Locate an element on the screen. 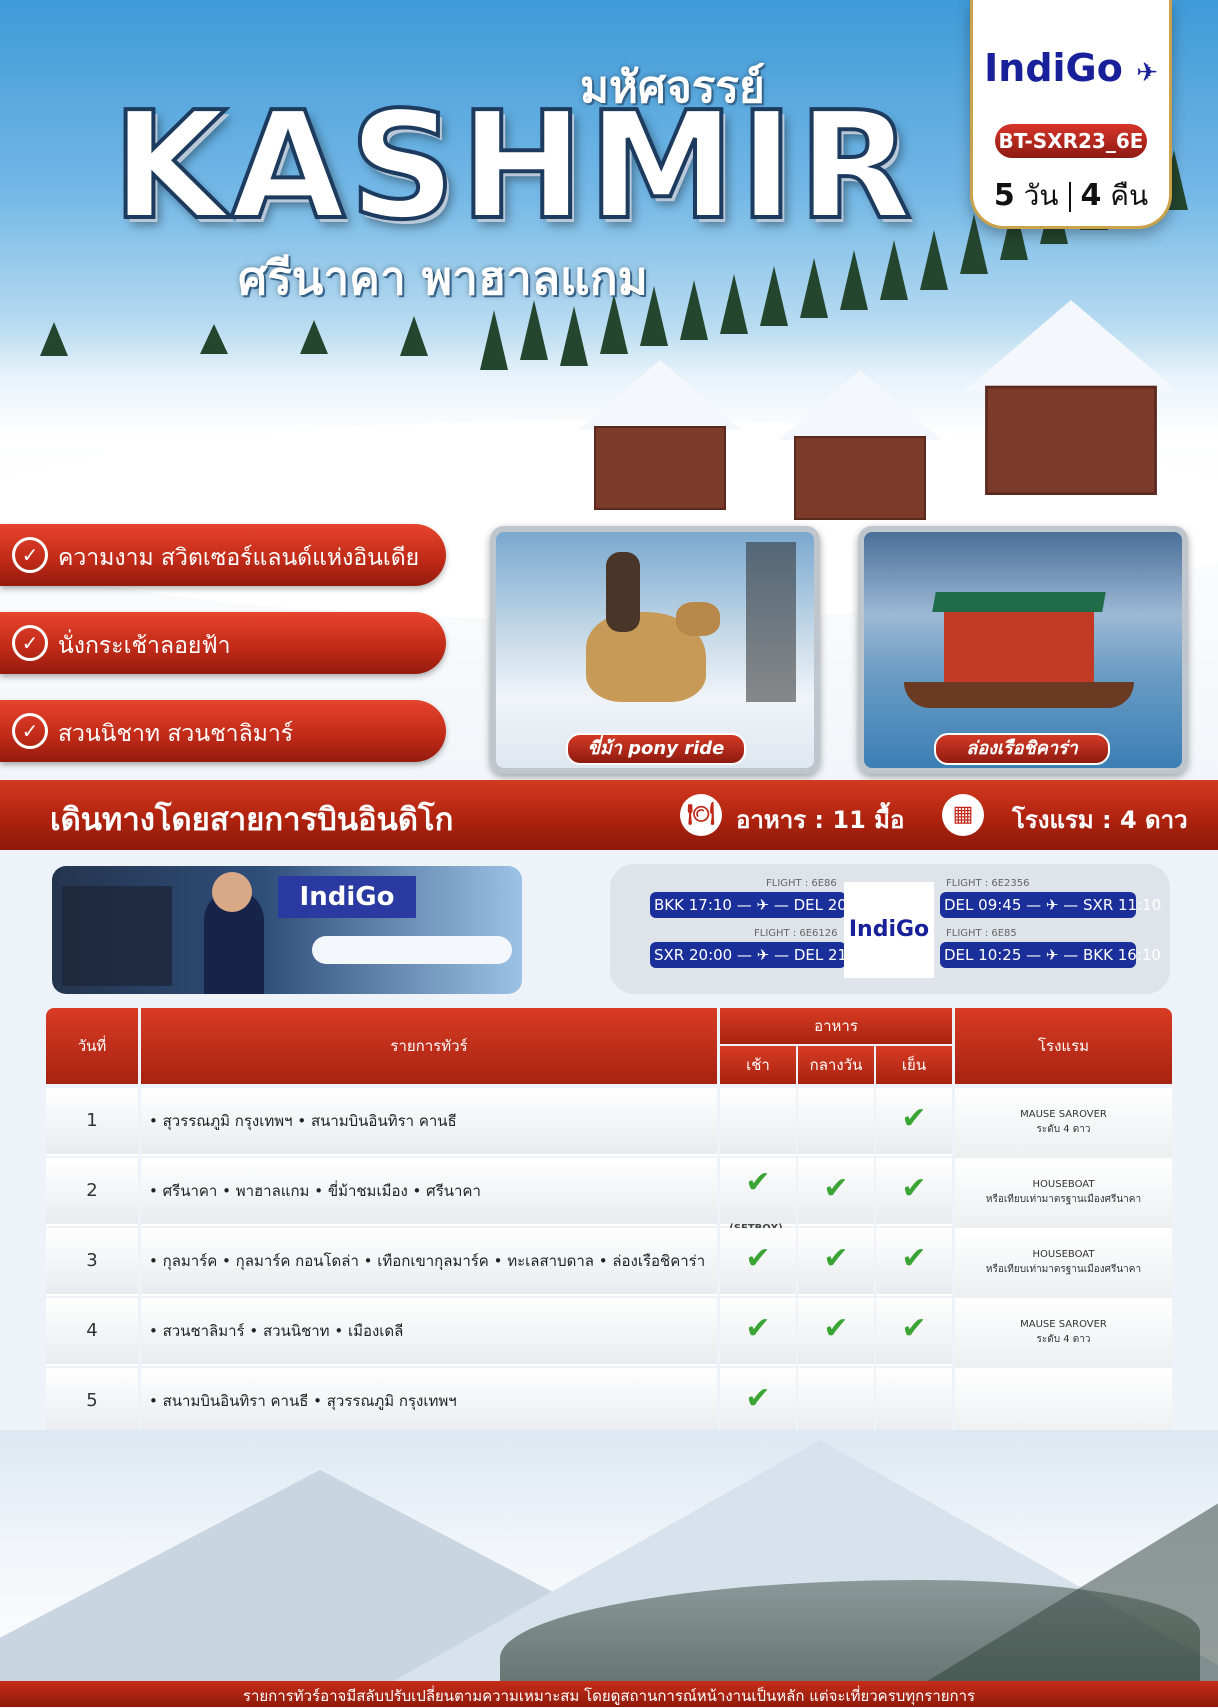 This screenshot has height=1708, width=1218. photo-caption: ขี่ม้า pony ride is located at coordinates (656, 749).